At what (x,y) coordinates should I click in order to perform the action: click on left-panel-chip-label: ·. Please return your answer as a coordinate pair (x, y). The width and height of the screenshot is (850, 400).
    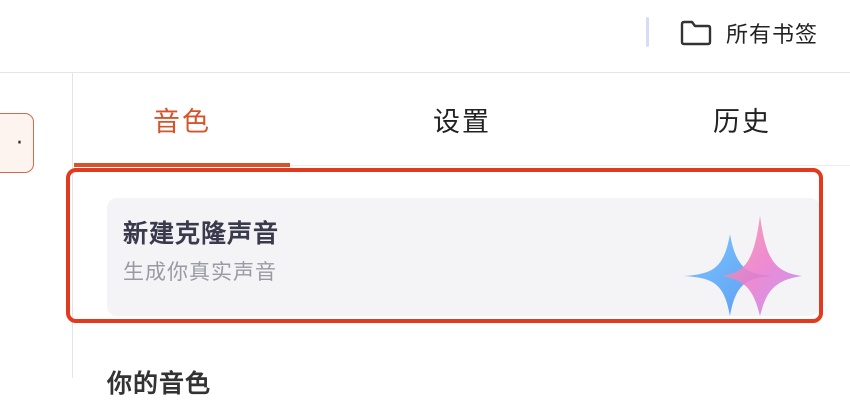
    Looking at the image, I should click on (19, 143).